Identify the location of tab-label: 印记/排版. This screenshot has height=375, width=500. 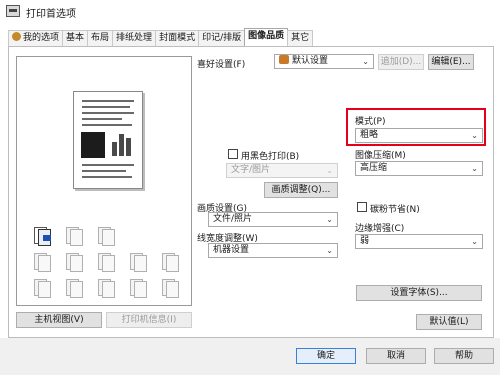
(222, 38).